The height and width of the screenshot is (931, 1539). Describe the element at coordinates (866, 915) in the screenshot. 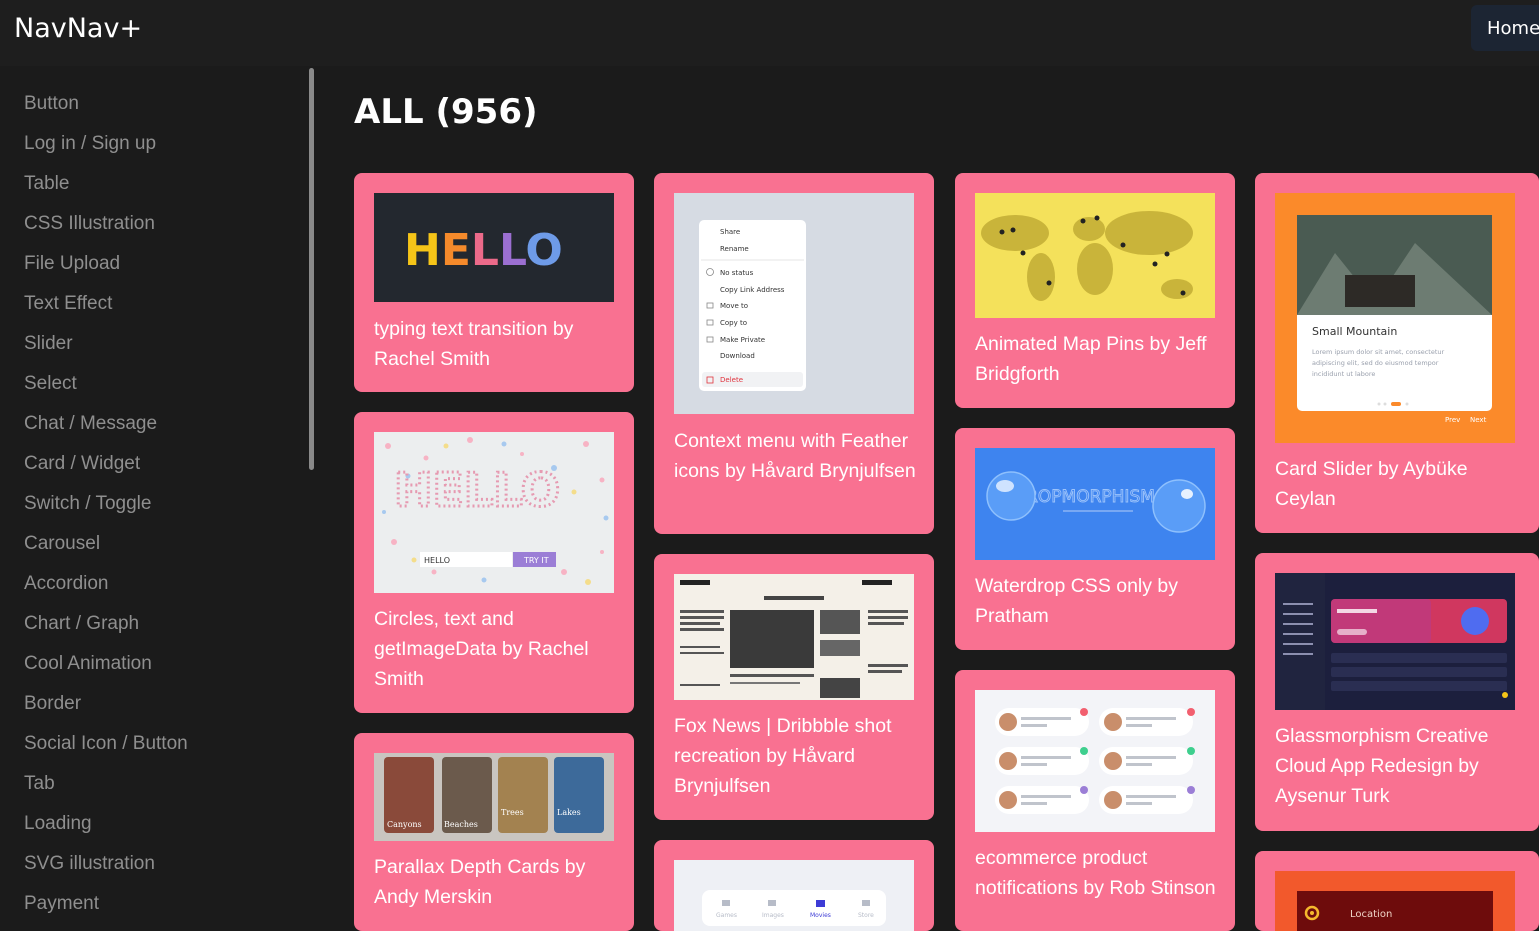

I see `nav-item-store: Store` at that location.